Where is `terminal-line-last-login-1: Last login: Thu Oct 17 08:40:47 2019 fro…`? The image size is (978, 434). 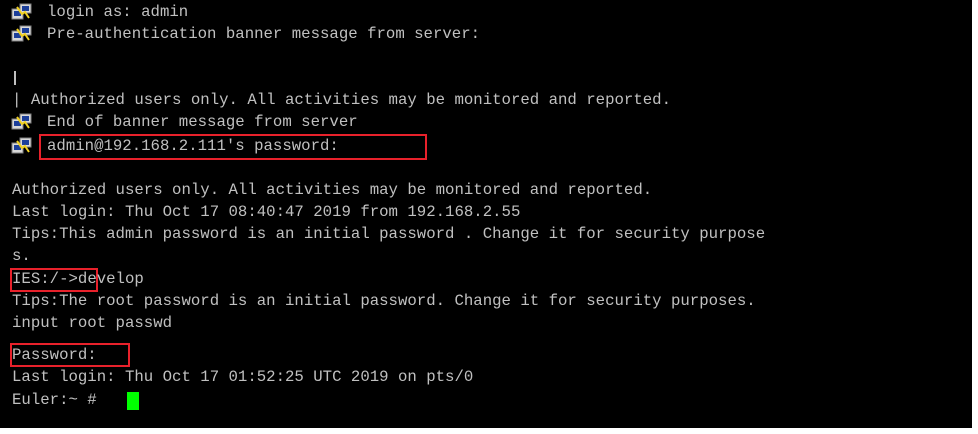 terminal-line-last-login-1: Last login: Thu Oct 17 08:40:47 2019 fro… is located at coordinates (266, 212).